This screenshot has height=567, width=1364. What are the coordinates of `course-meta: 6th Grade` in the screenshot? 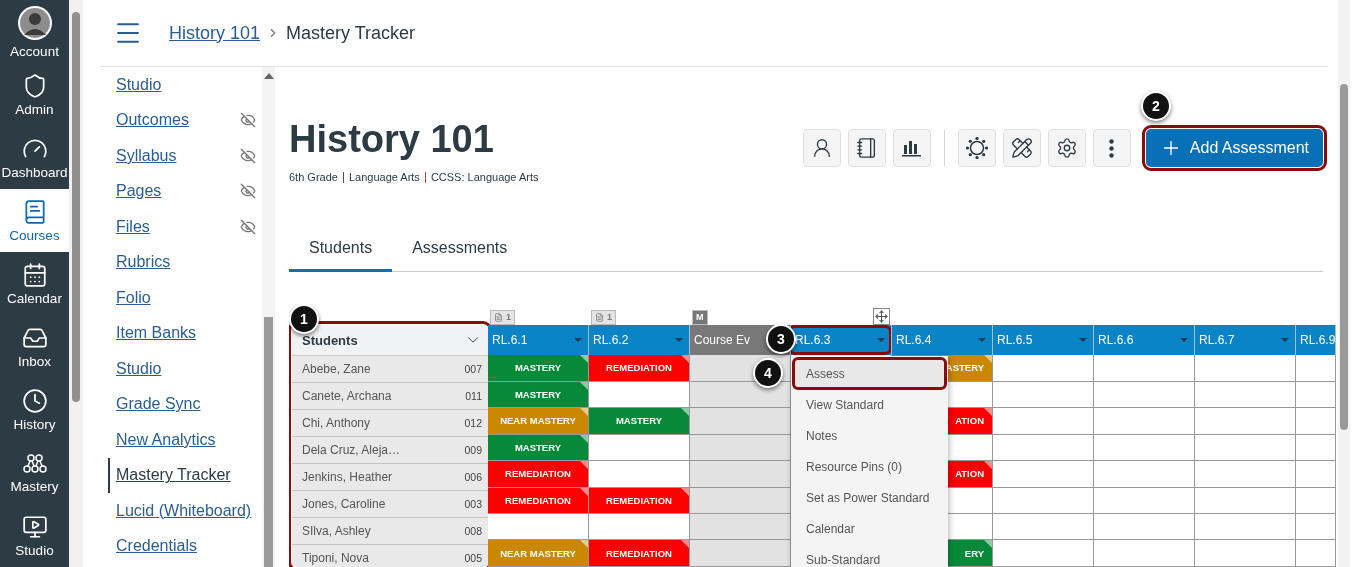 It's located at (313, 177).